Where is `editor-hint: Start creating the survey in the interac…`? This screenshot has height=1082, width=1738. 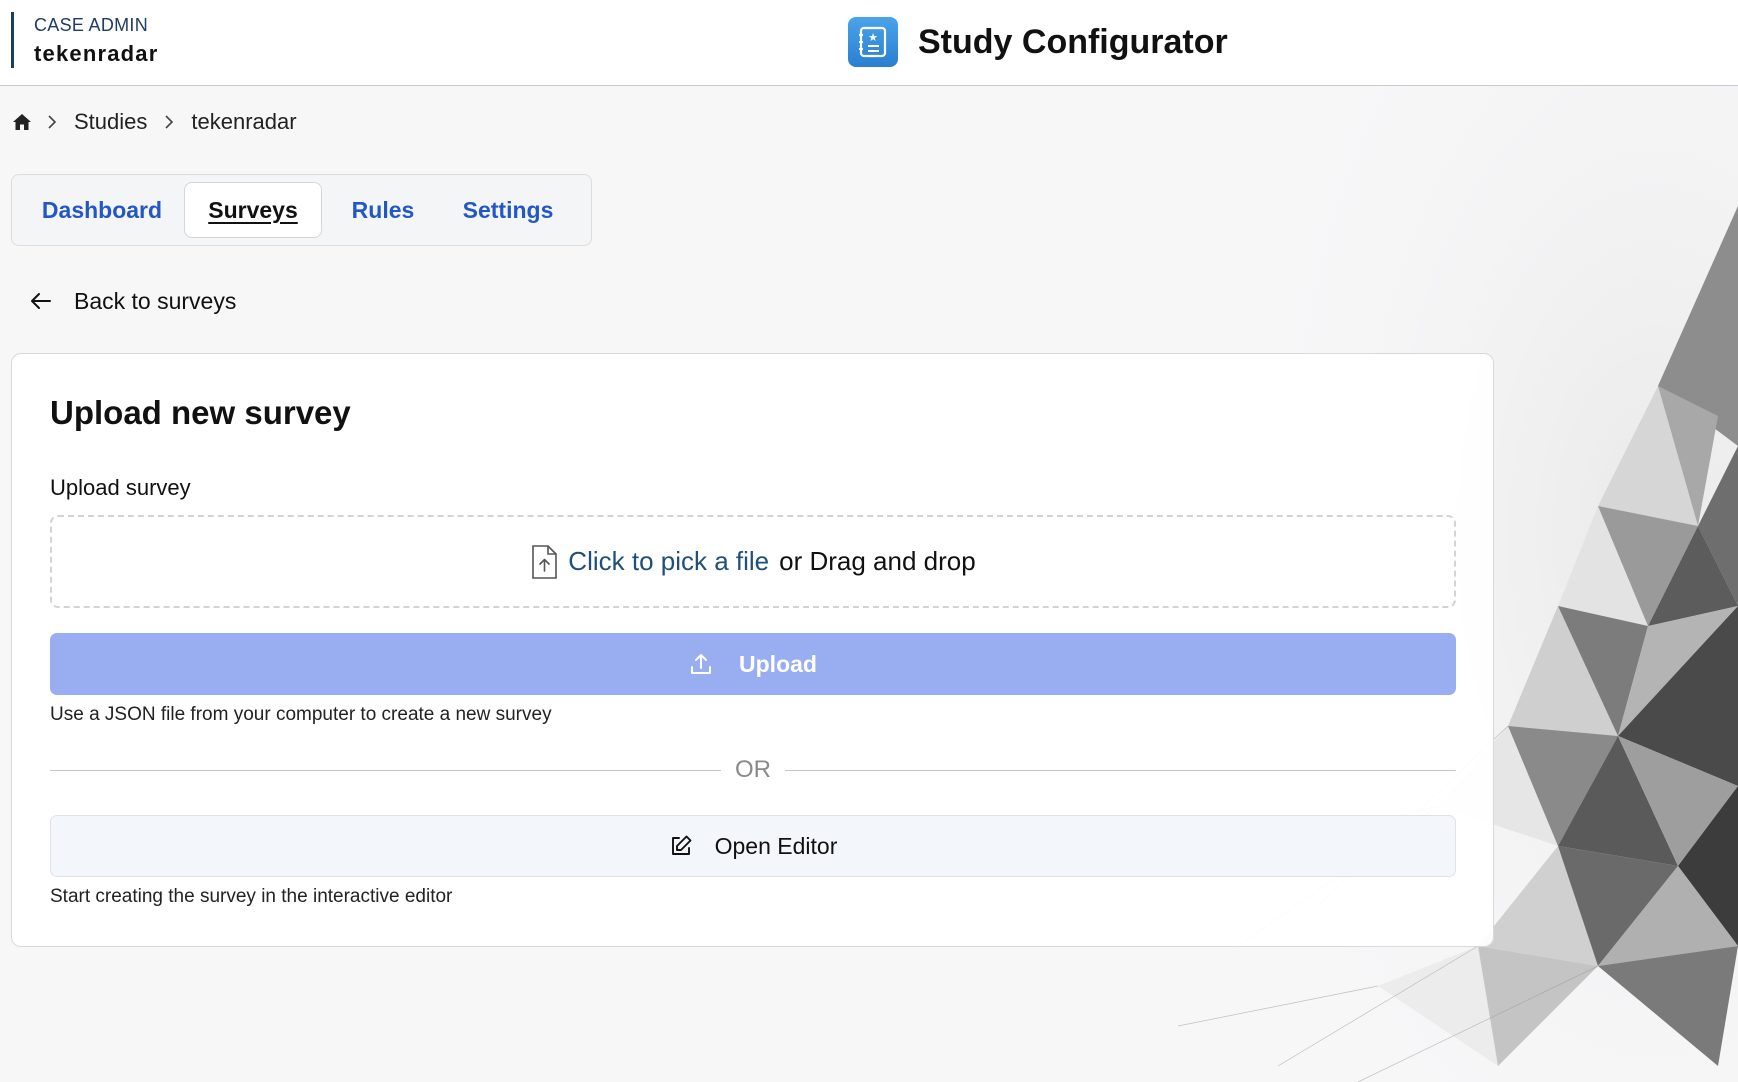
editor-hint: Start creating the survey in the interac… is located at coordinates (251, 896).